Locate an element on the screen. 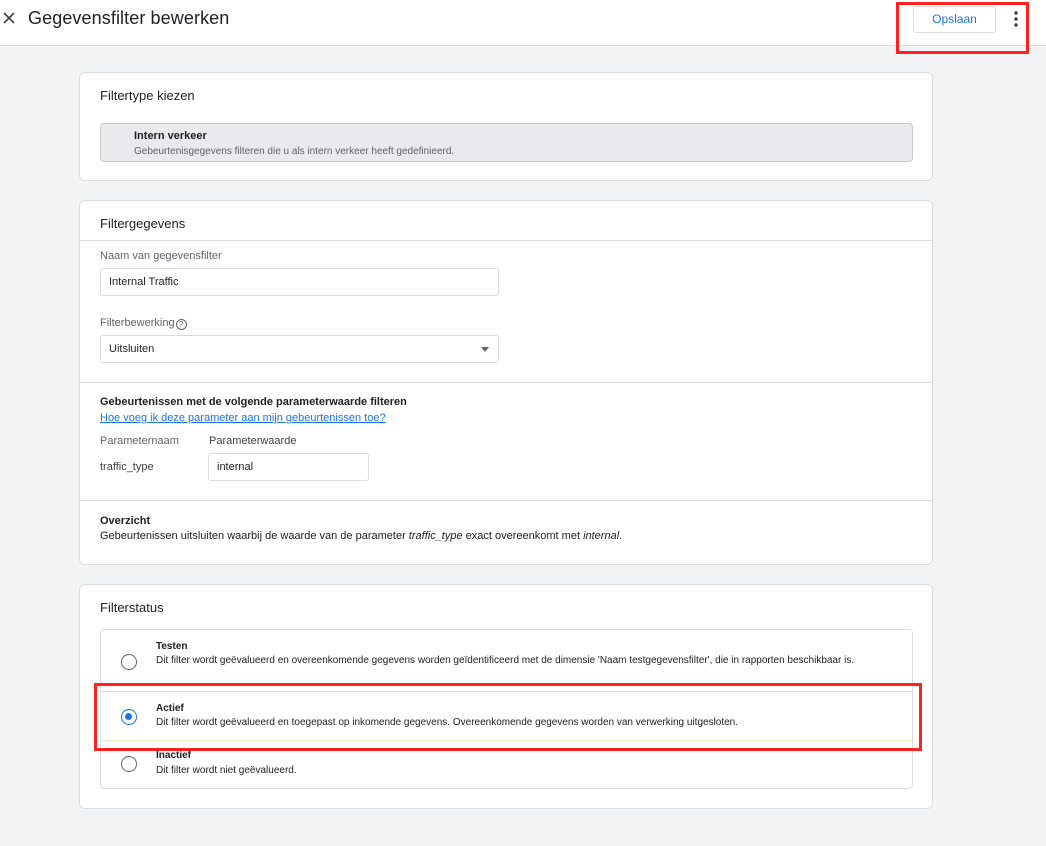  summary-suffix: . is located at coordinates (621, 536).